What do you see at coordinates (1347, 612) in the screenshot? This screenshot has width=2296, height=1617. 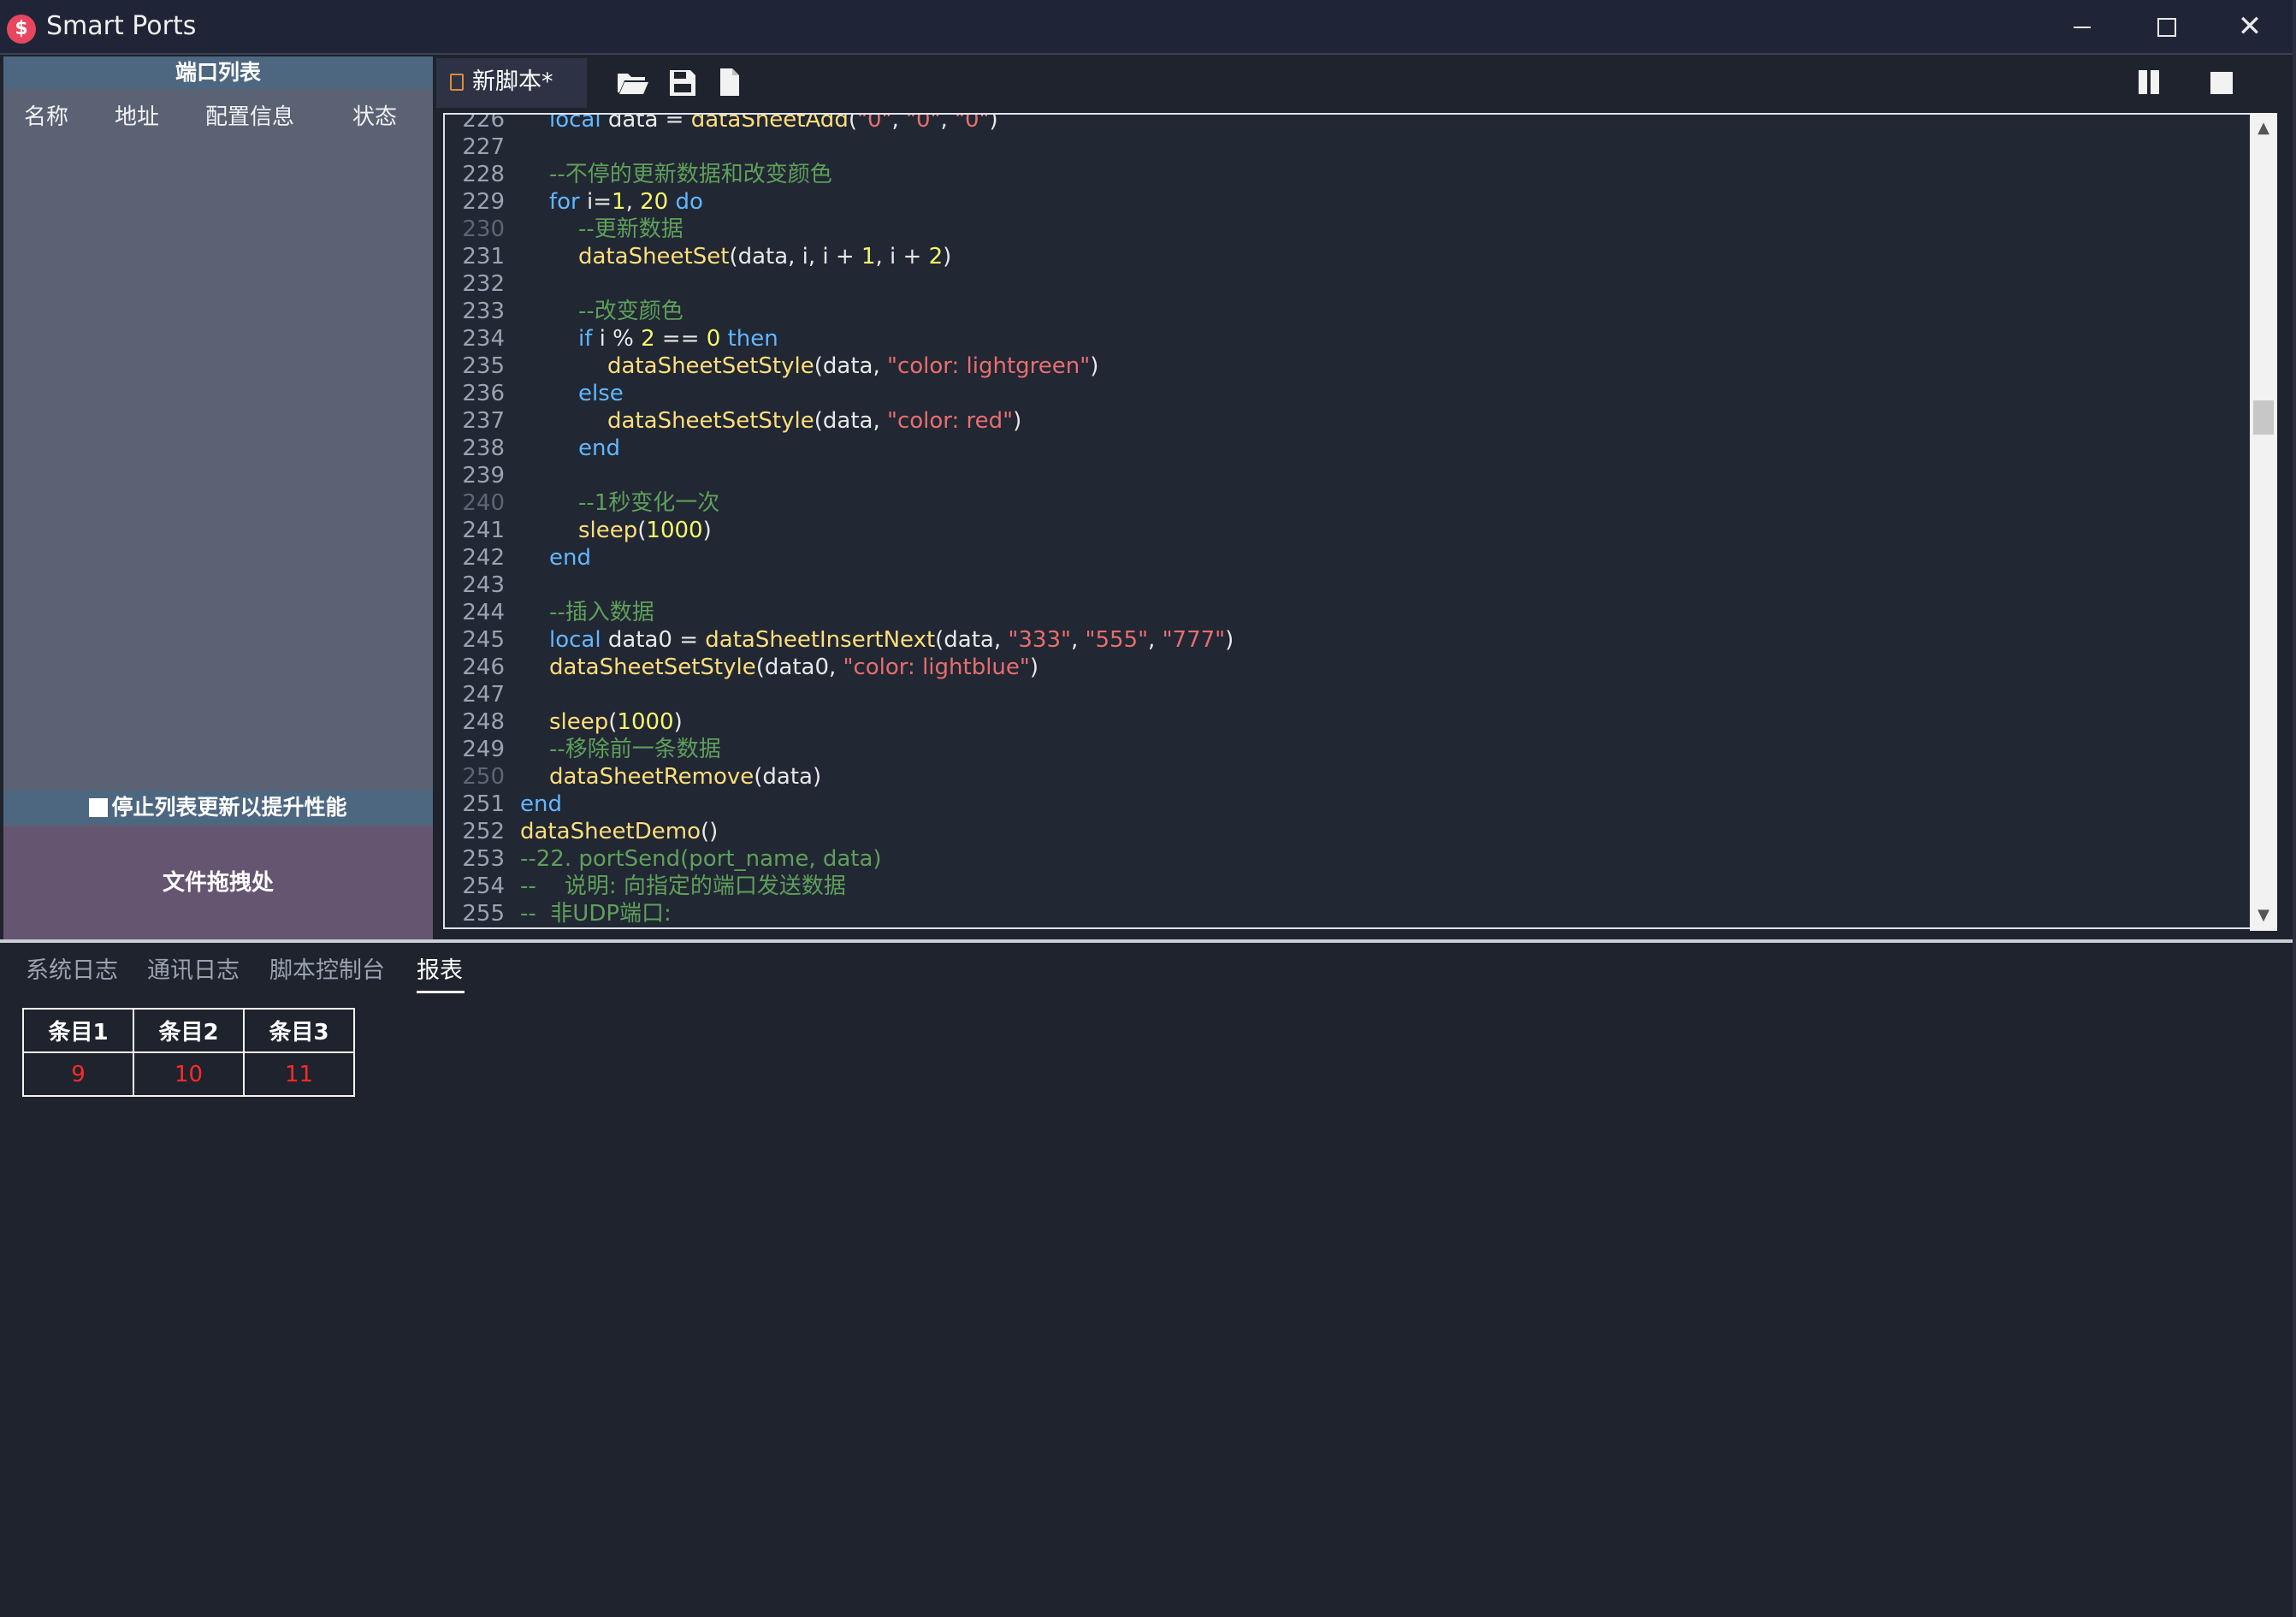 I see `code-line: 244 --插入数据` at bounding box center [1347, 612].